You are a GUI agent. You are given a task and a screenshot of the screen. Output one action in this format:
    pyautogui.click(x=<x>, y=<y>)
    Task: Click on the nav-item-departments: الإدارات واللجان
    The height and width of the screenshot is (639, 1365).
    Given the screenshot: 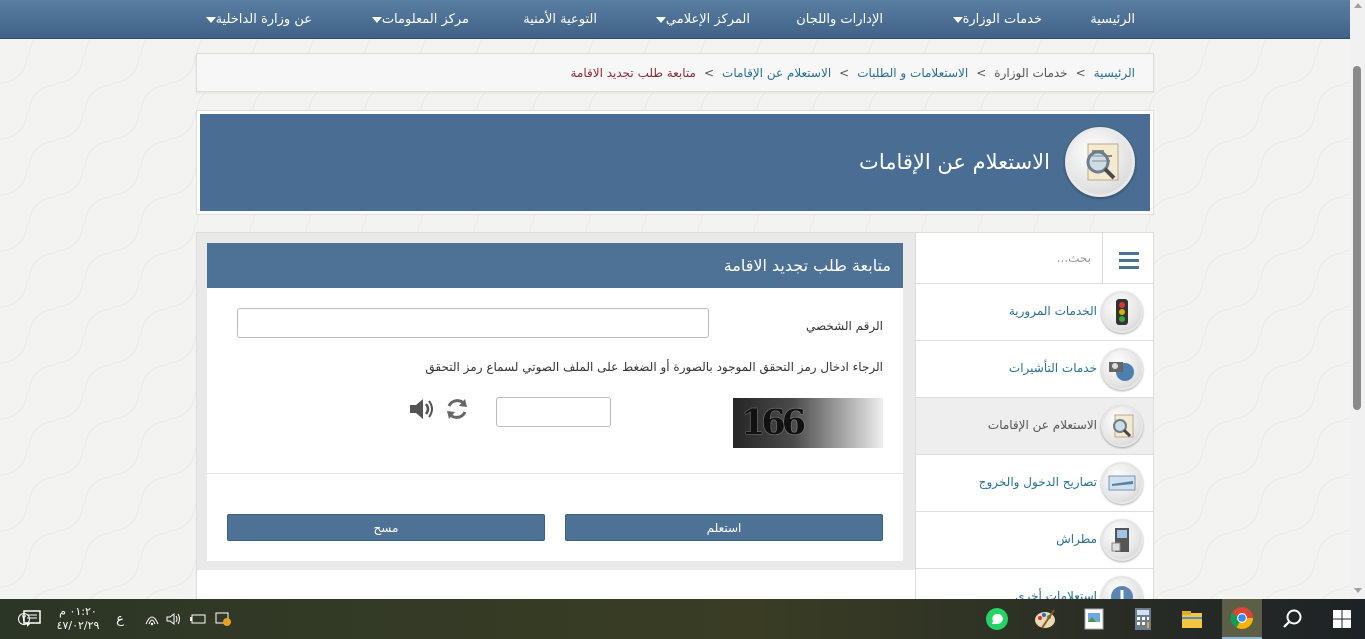 What is the action you would take?
    pyautogui.click(x=839, y=19)
    